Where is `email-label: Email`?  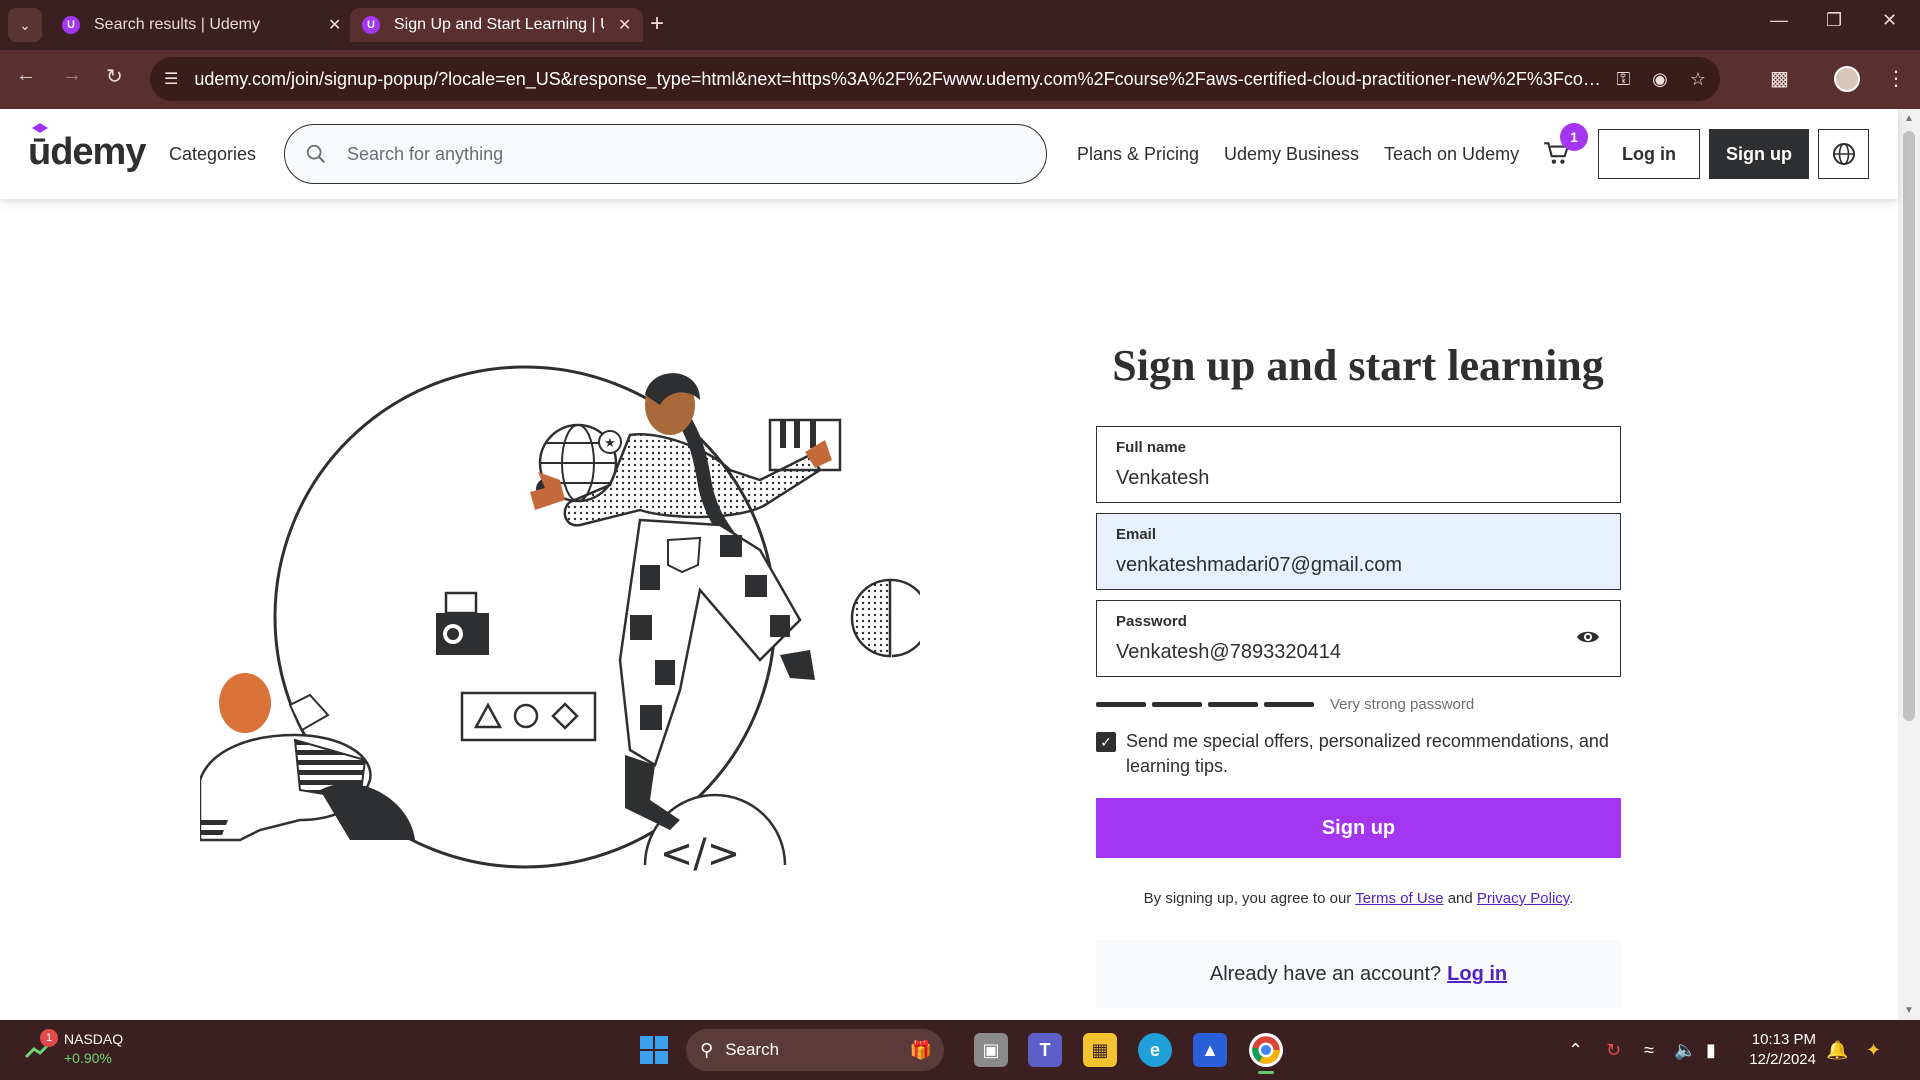 email-label: Email is located at coordinates (1136, 534).